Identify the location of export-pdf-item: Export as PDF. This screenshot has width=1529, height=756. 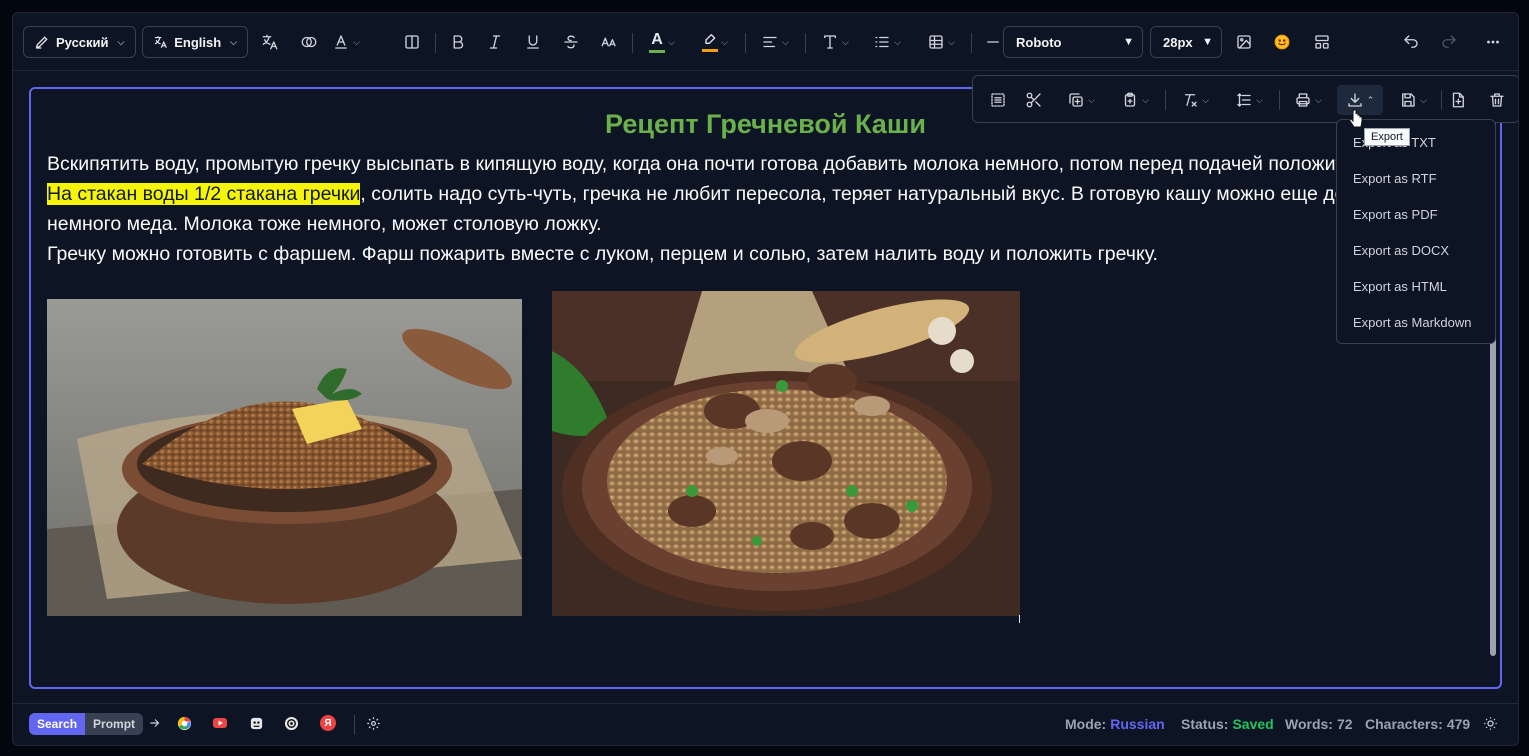
(1395, 214).